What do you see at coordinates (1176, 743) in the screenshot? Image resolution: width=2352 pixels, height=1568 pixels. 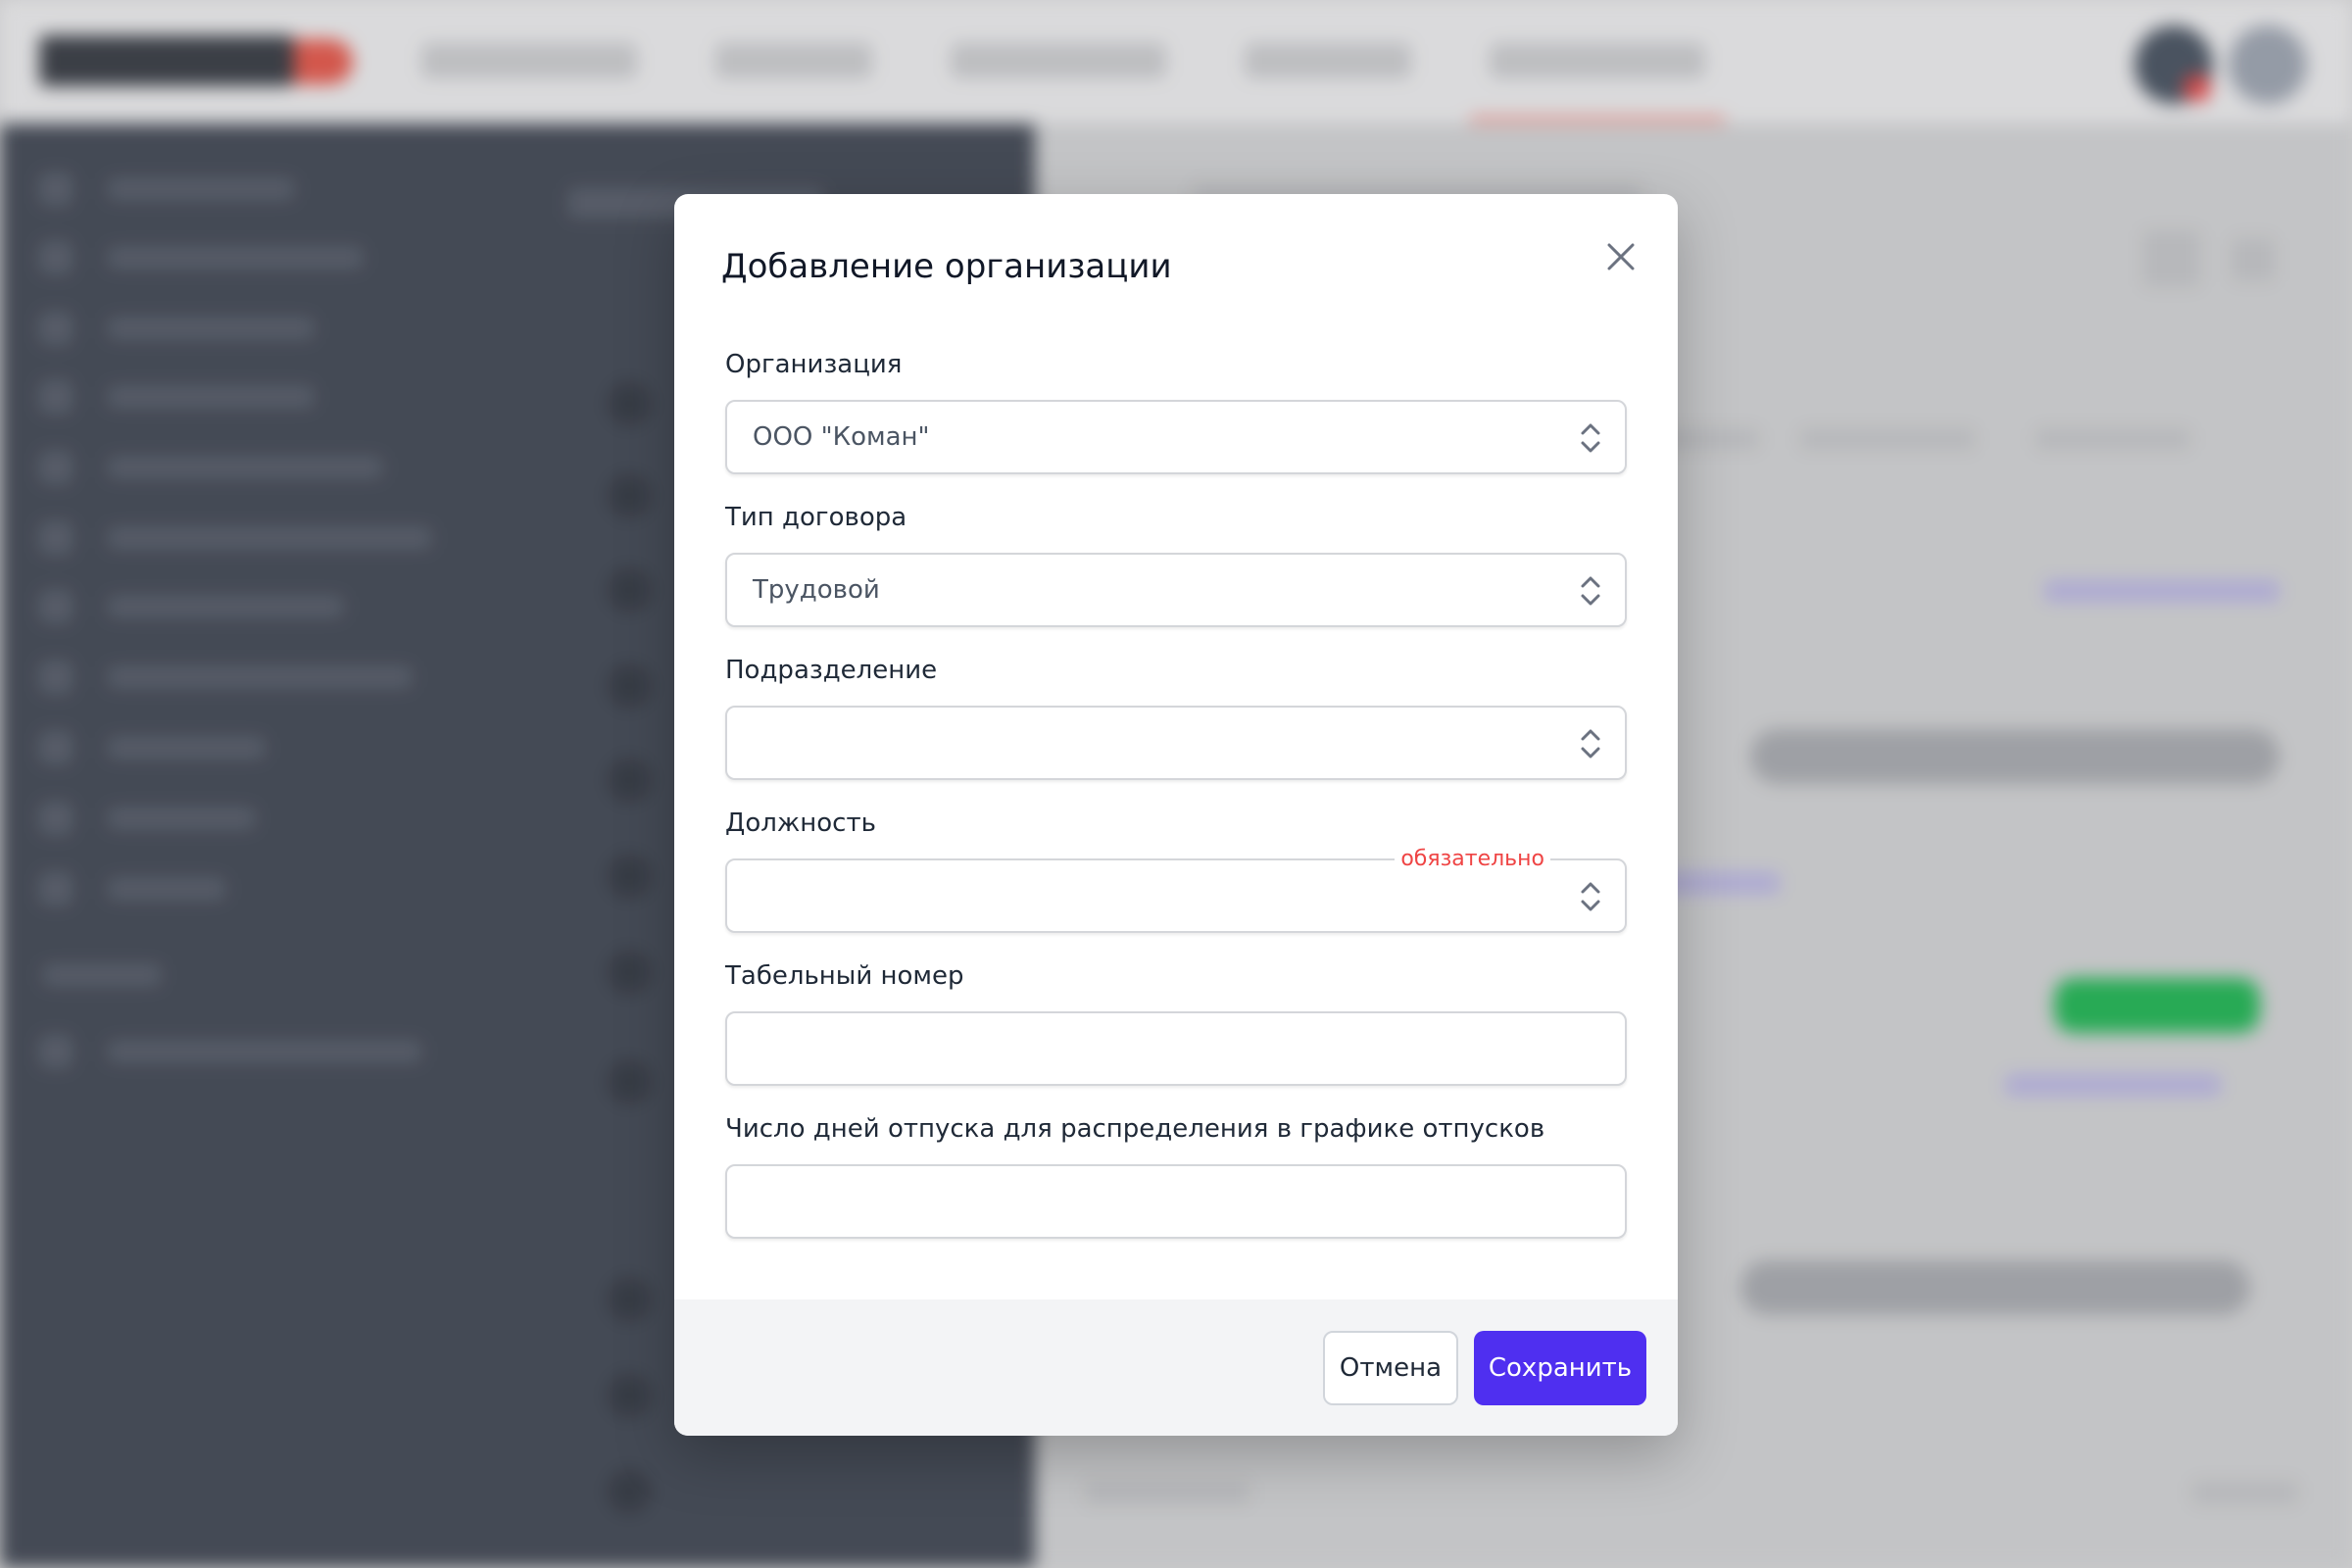 I see `department-select` at bounding box center [1176, 743].